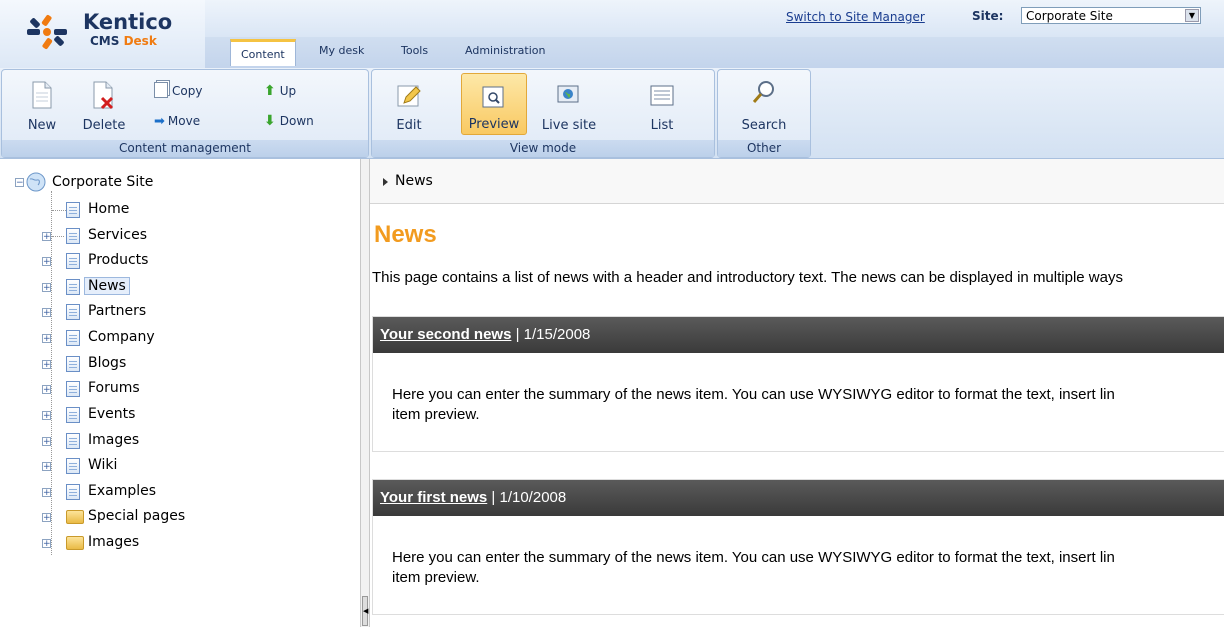 The height and width of the screenshot is (627, 1224). What do you see at coordinates (409, 125) in the screenshot?
I see `edit-button-label: Edit` at bounding box center [409, 125].